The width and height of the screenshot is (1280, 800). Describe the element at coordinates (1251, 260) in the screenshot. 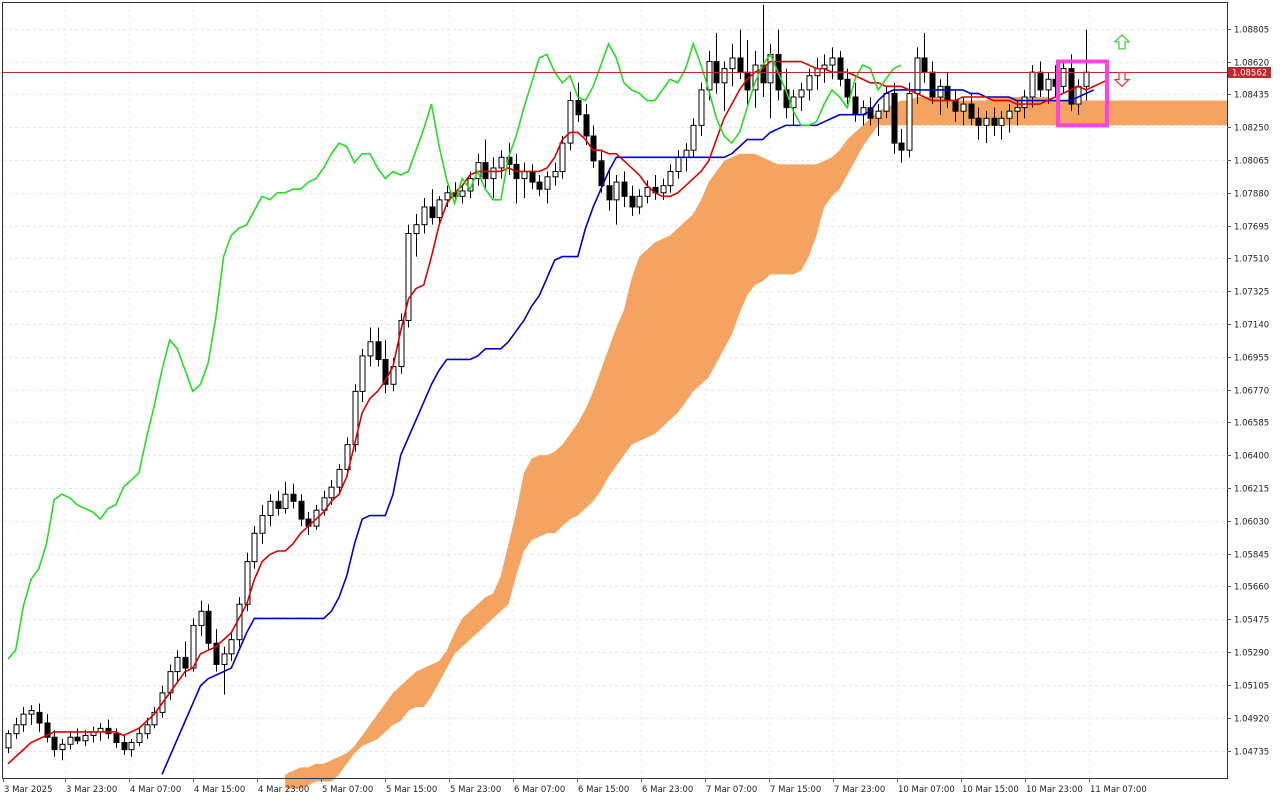

I see `y-tick-label: 1.07510` at that location.